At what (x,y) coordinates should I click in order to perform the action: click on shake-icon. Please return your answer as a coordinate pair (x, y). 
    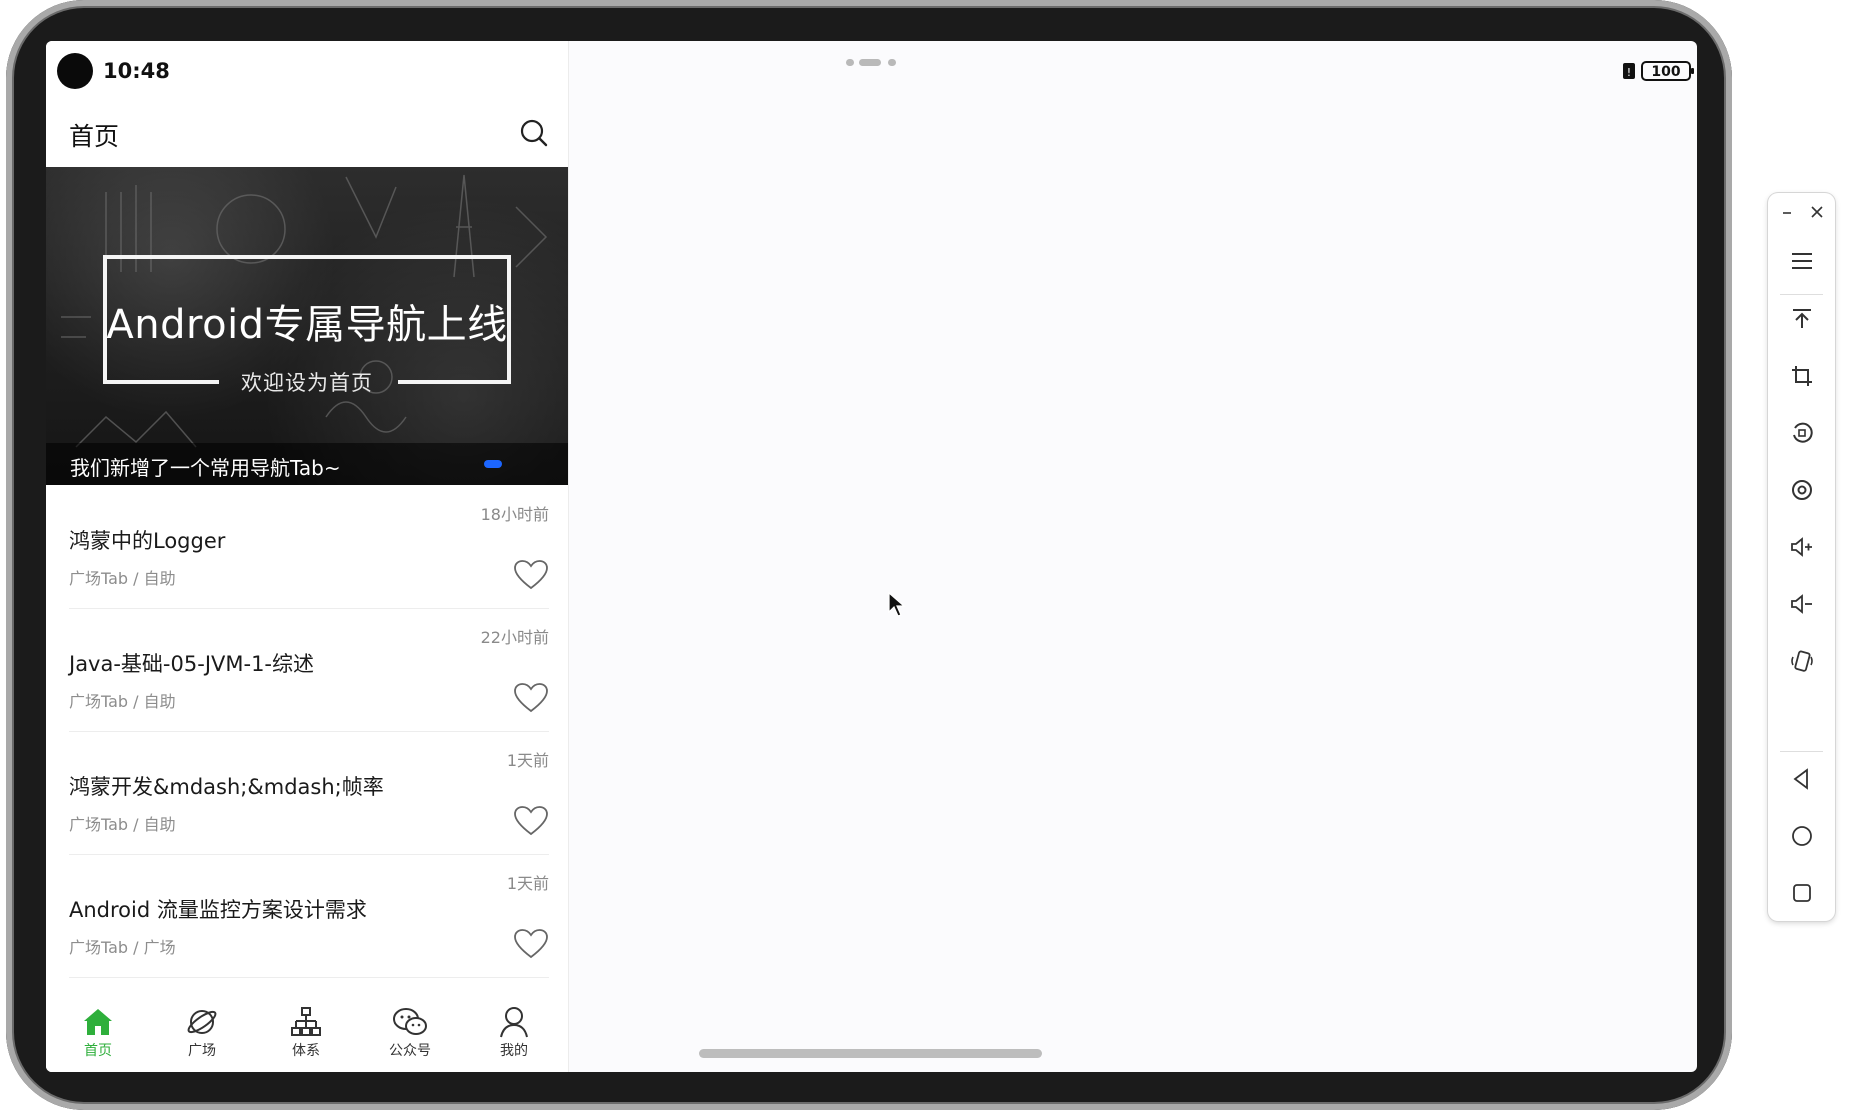
    Looking at the image, I should click on (1802, 661).